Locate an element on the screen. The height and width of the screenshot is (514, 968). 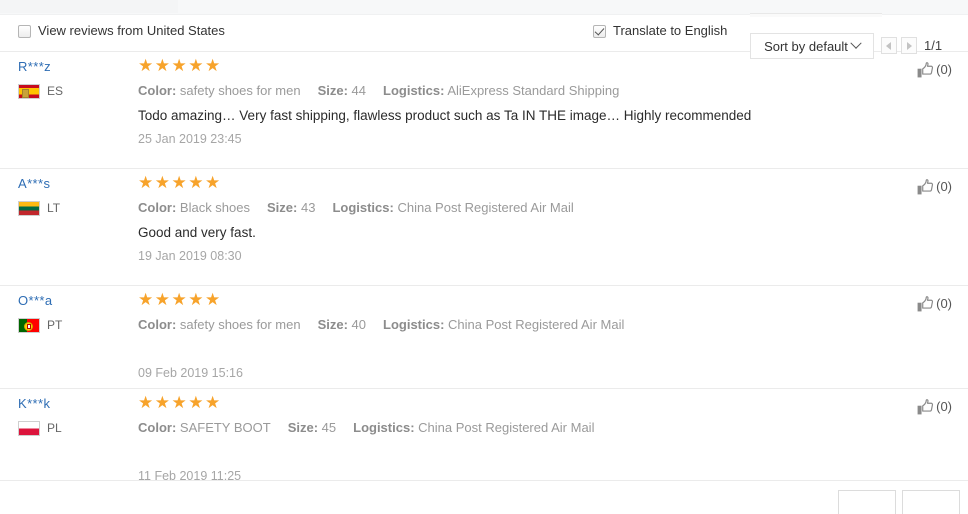
review-date: 09 Feb 2019 15:16 is located at coordinates (190, 373).